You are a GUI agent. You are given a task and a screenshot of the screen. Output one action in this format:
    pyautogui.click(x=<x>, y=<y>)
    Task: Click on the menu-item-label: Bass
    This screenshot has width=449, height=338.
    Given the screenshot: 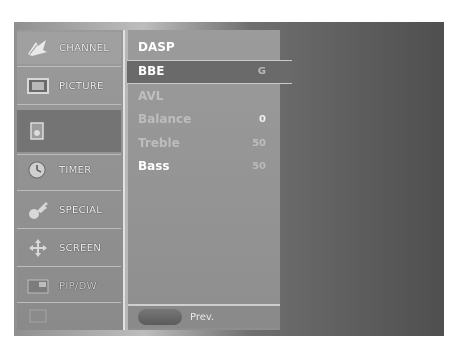 What is the action you would take?
    pyautogui.click(x=154, y=166)
    